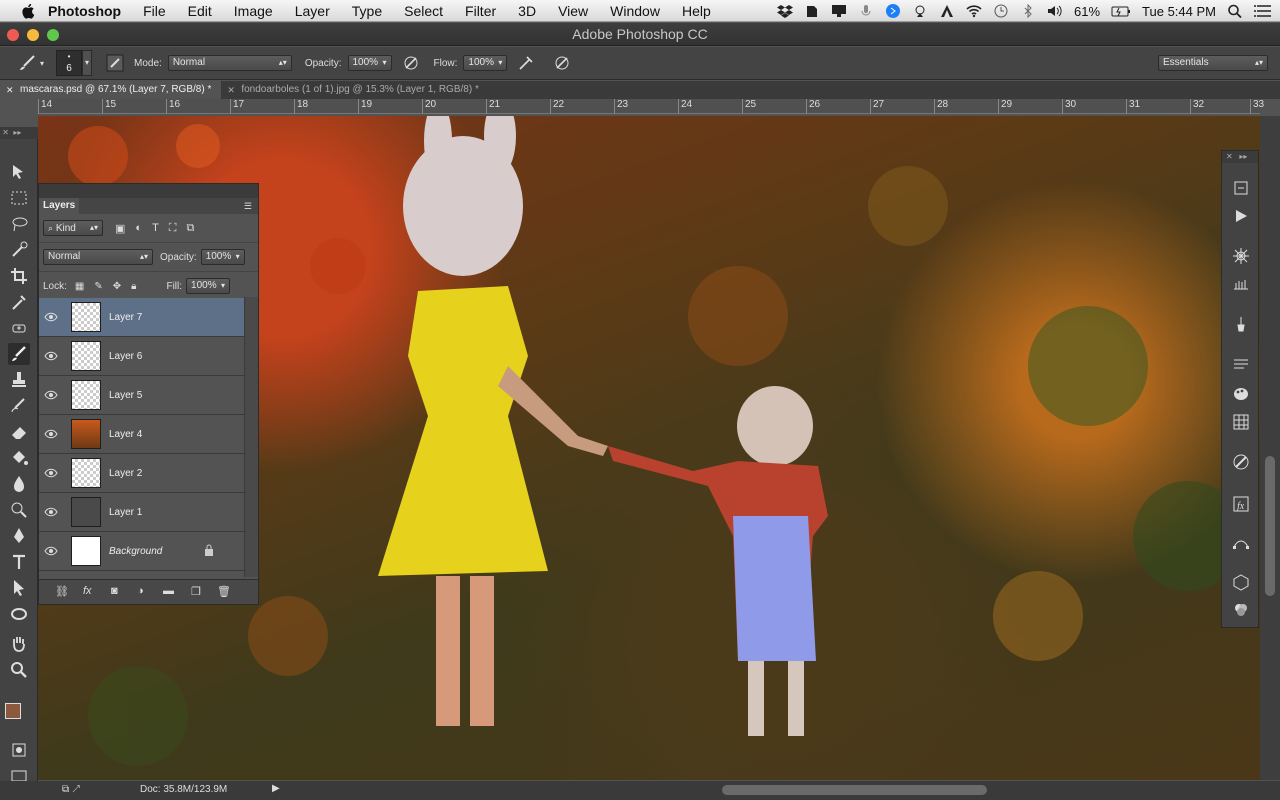 This screenshot has width=1280, height=800. What do you see at coordinates (248, 206) in the screenshot?
I see `panel-menu-icon: ☰` at bounding box center [248, 206].